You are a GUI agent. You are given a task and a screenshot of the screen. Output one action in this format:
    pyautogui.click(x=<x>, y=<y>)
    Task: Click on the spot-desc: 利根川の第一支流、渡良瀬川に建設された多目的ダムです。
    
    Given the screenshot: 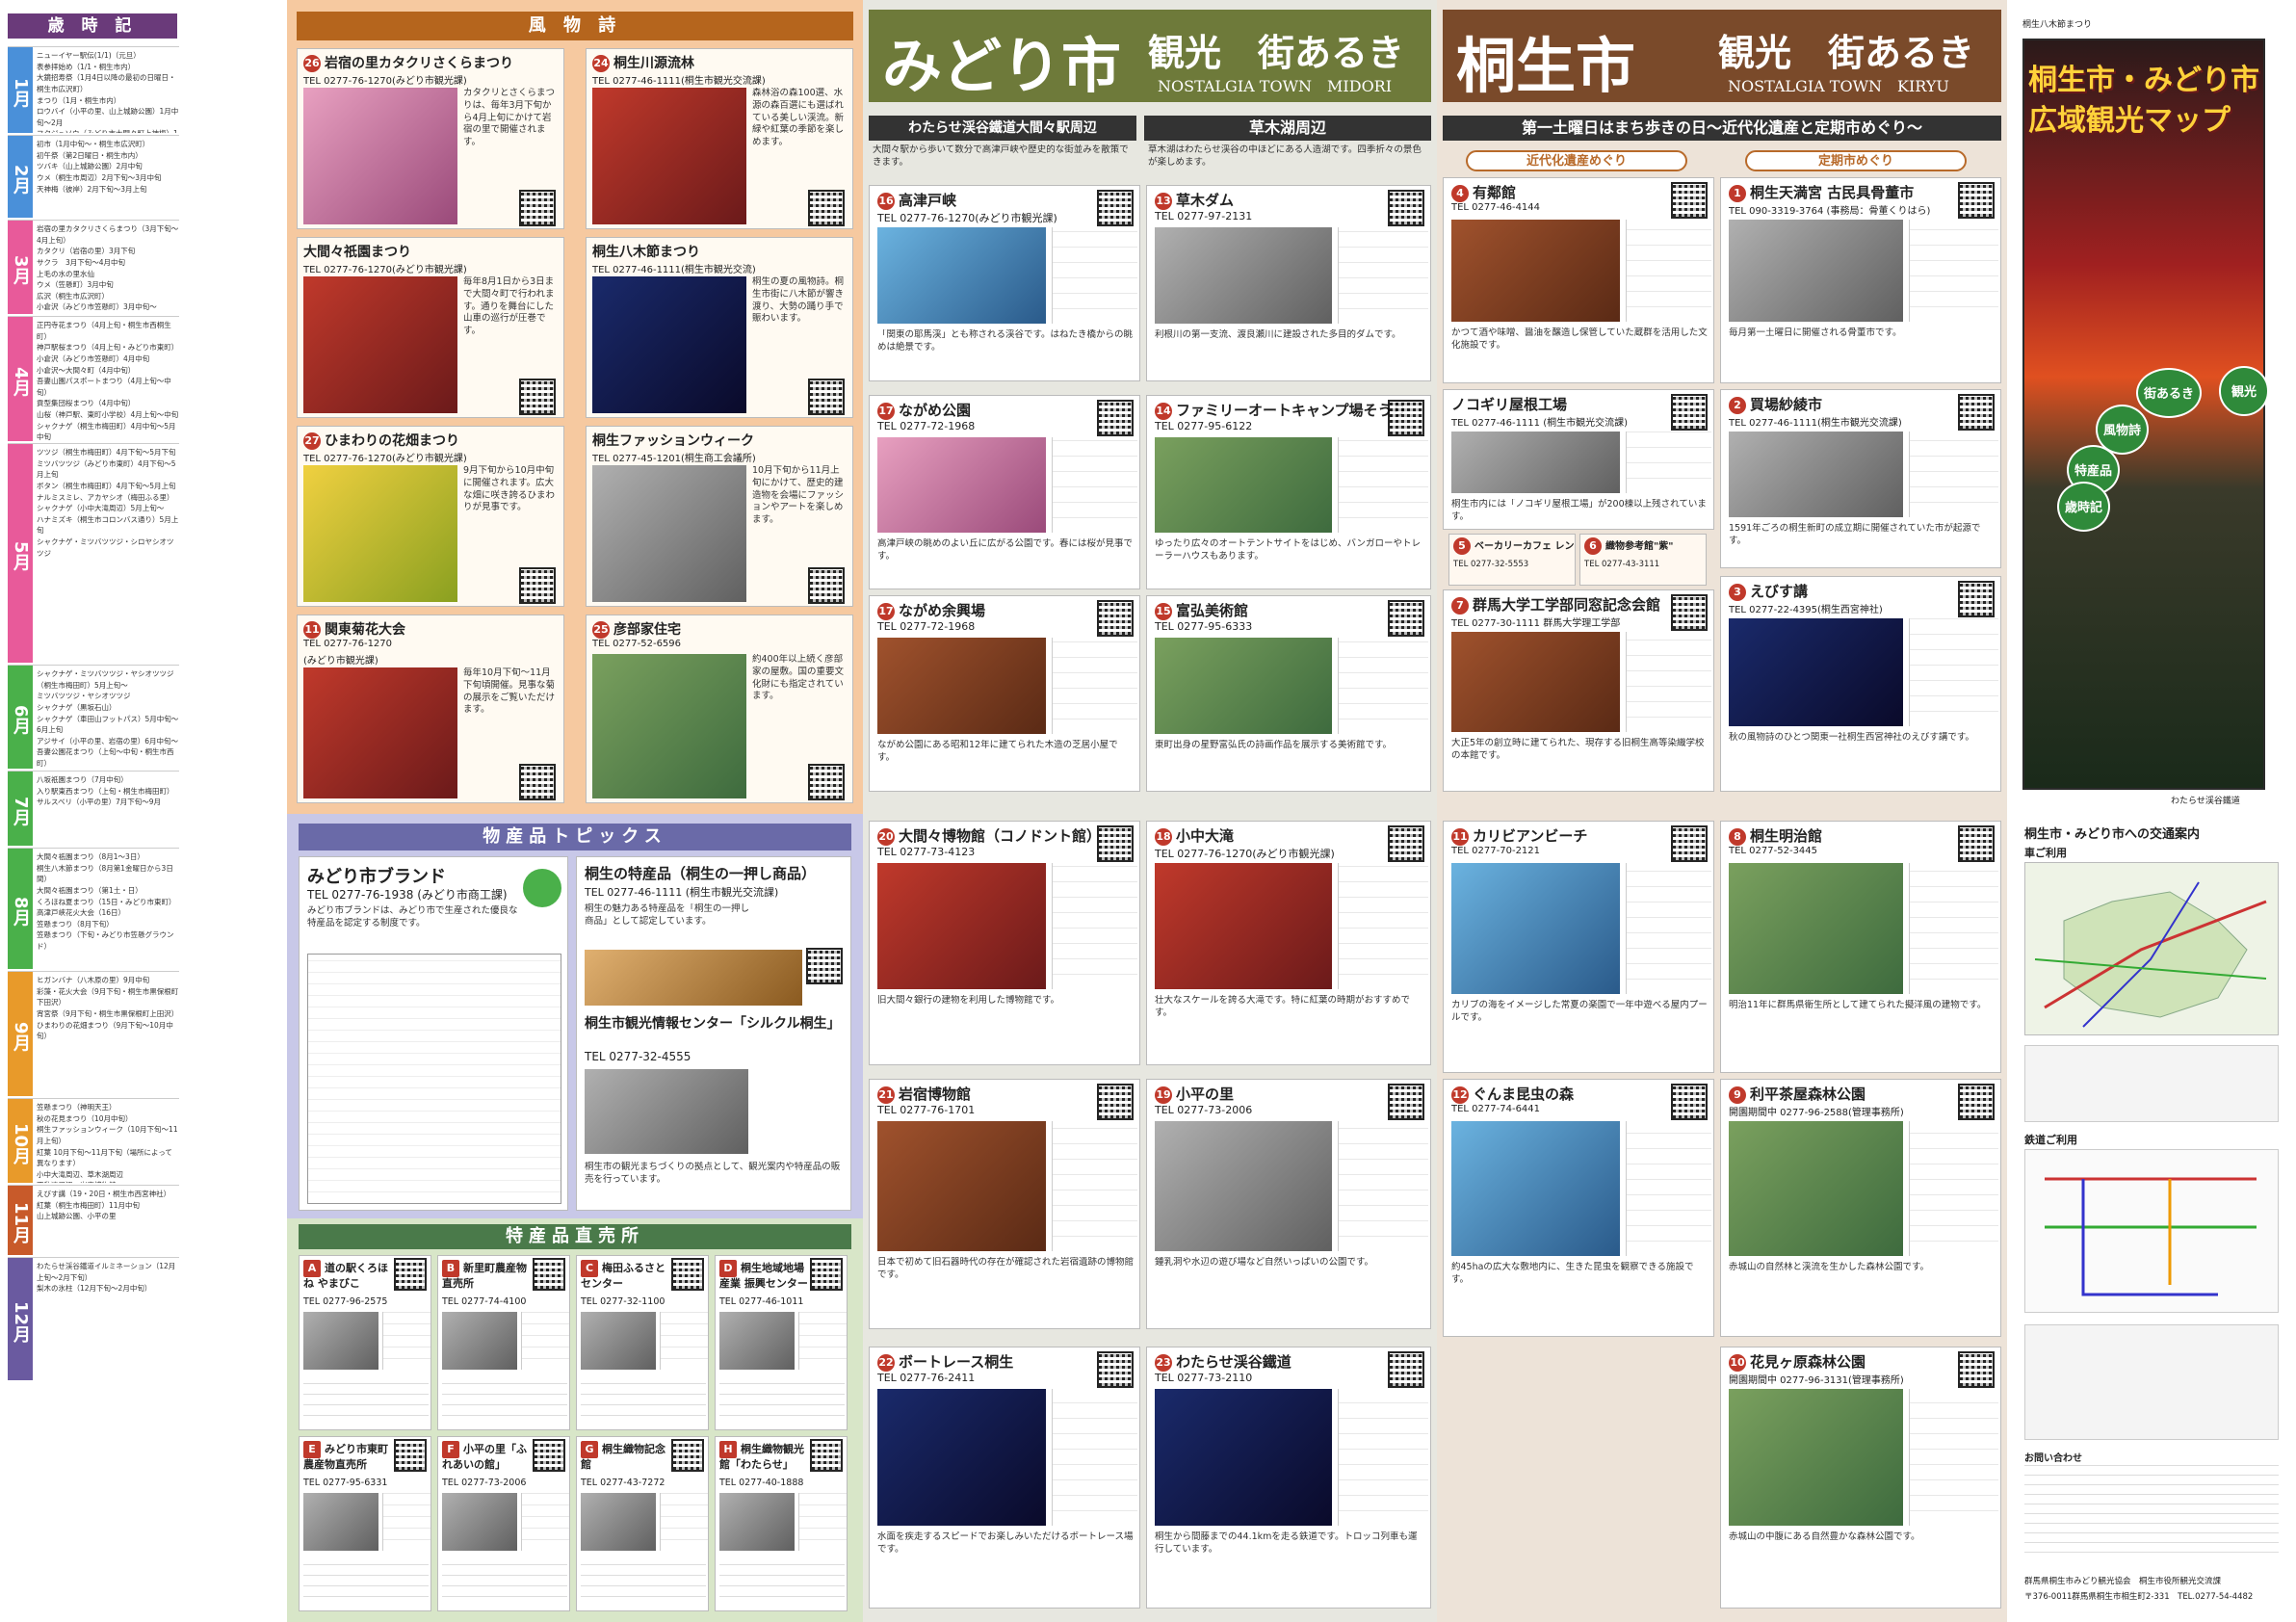 What is the action you would take?
    pyautogui.click(x=1278, y=334)
    